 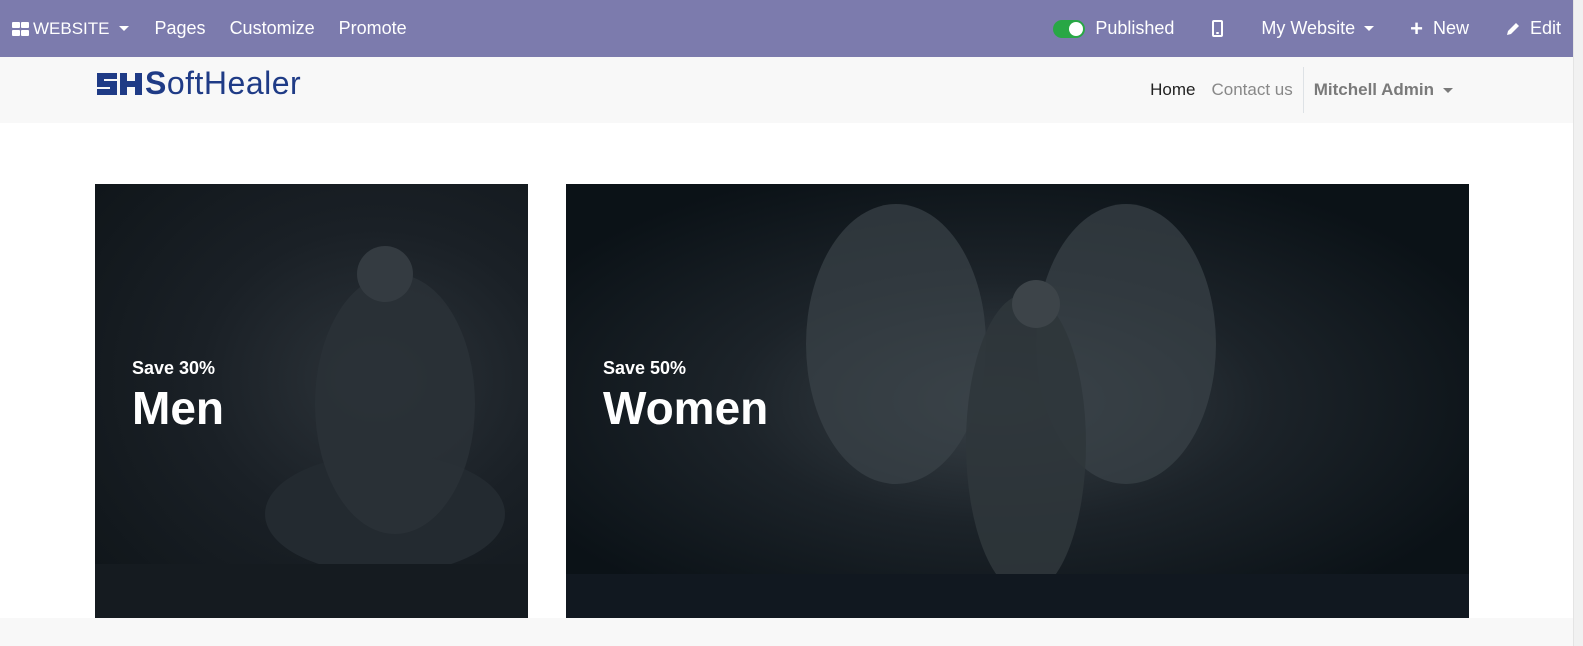 I want to click on admin-bar-right: Published My Website + New Edit, so click(x=1318, y=28).